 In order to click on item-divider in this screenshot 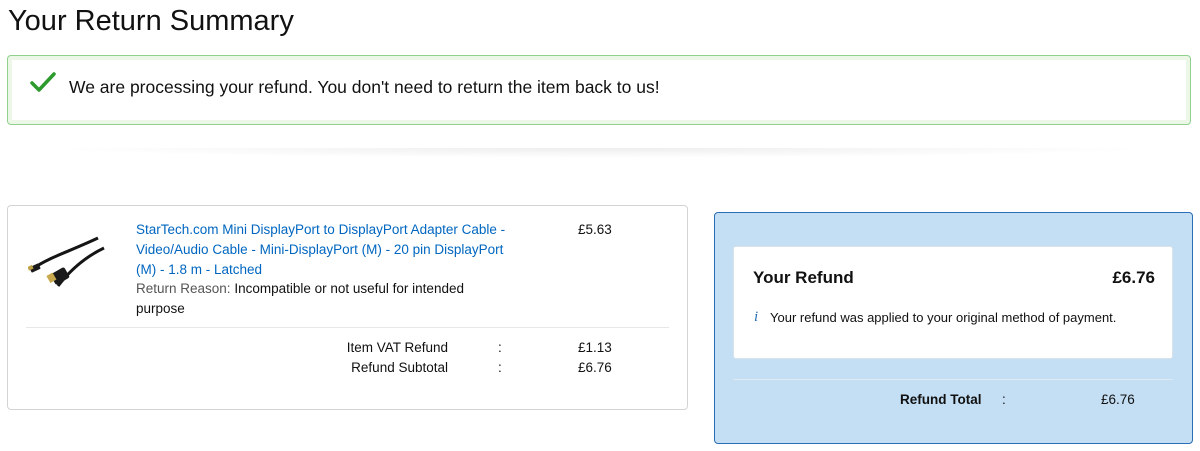, I will do `click(347, 327)`.